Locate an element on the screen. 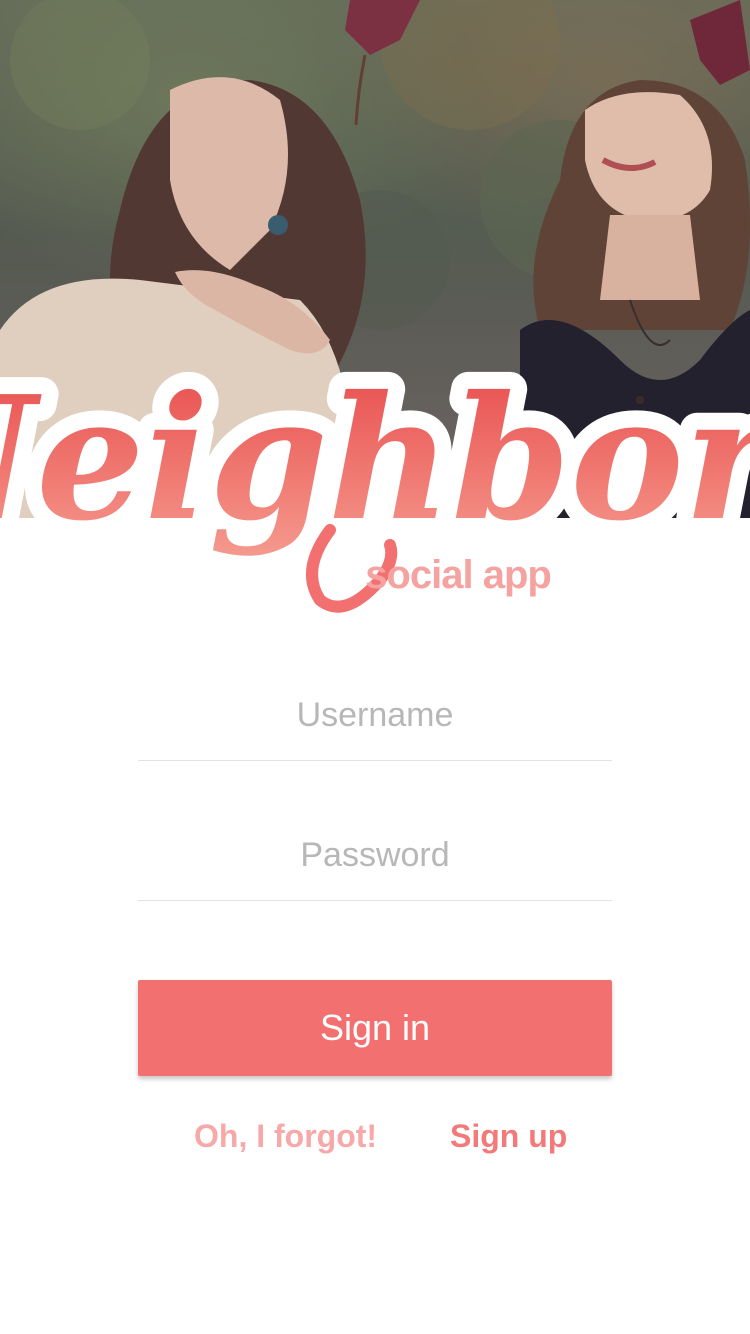  username-input is located at coordinates (375, 715).